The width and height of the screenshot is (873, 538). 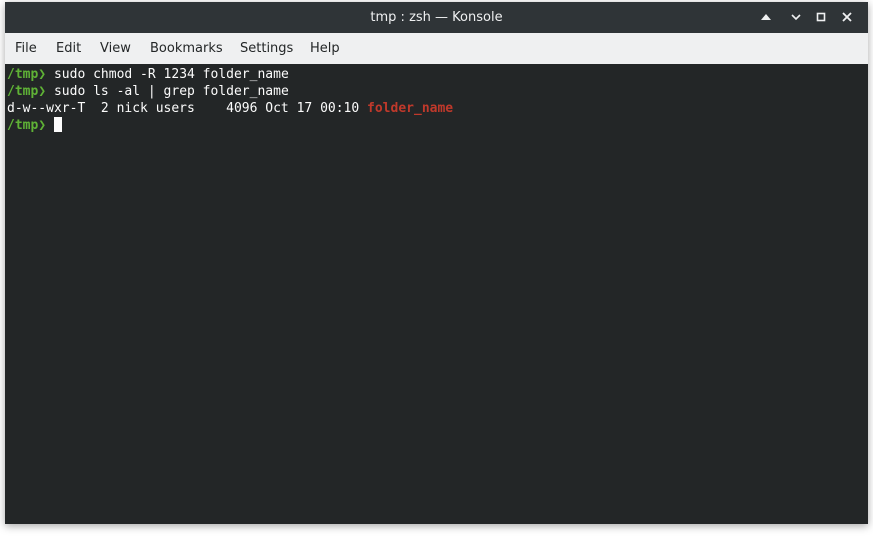 I want to click on menu-view: View, so click(x=115, y=48).